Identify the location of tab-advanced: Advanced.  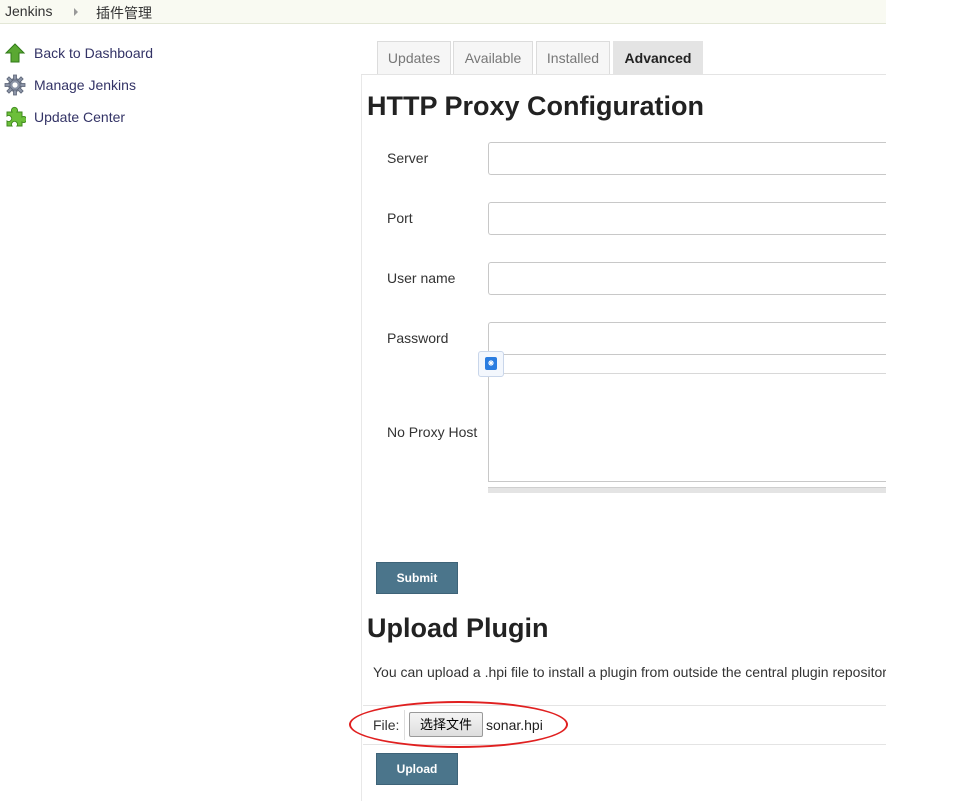
(658, 57).